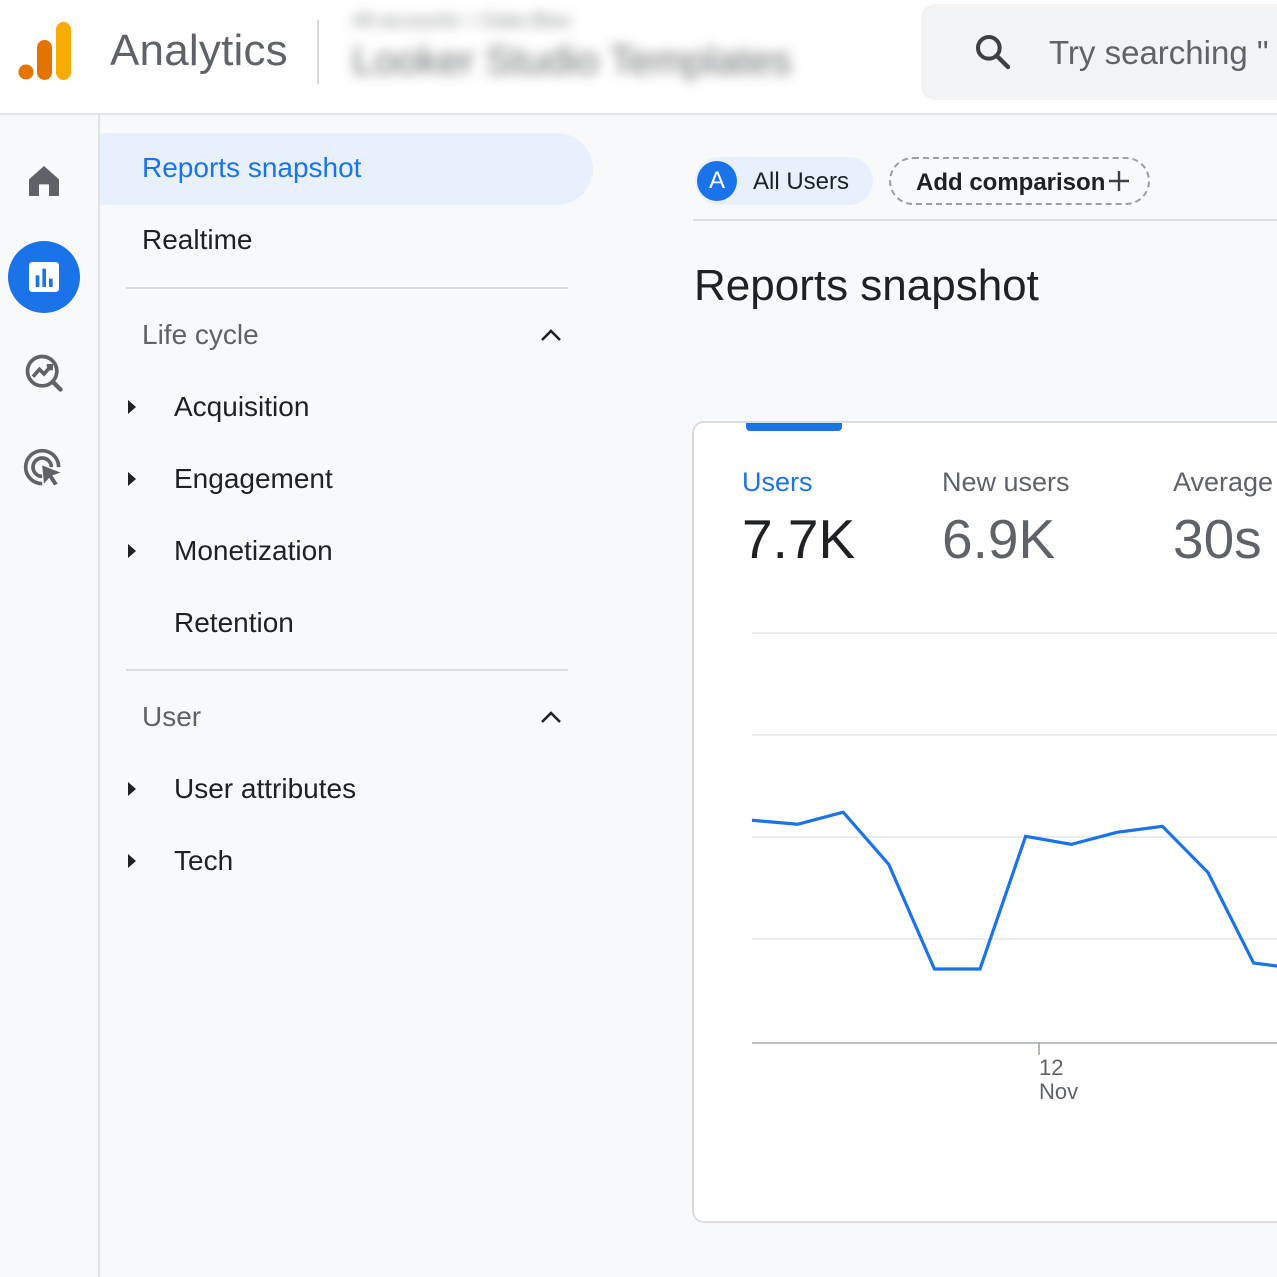 Image resolution: width=1277 pixels, height=1277 pixels. What do you see at coordinates (199, 50) in the screenshot?
I see `app-name: Analytics` at bounding box center [199, 50].